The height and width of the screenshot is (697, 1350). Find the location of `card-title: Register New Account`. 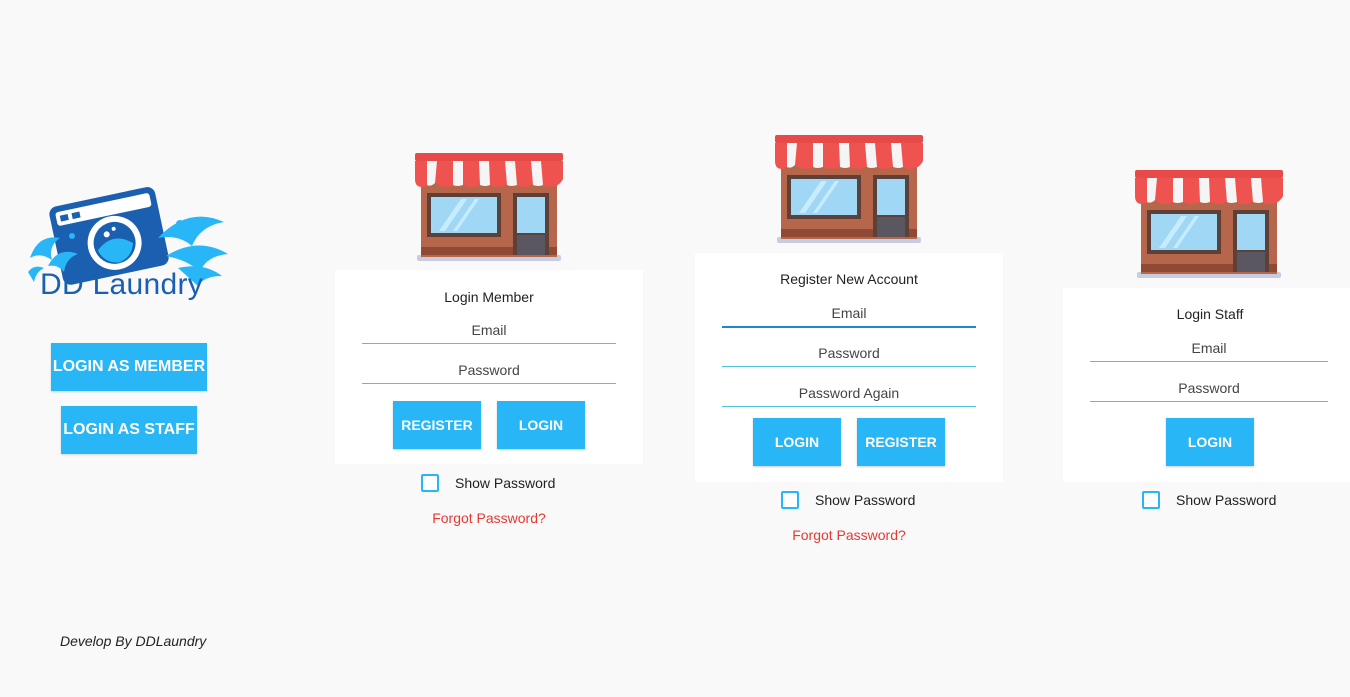

card-title: Register New Account is located at coordinates (849, 279).